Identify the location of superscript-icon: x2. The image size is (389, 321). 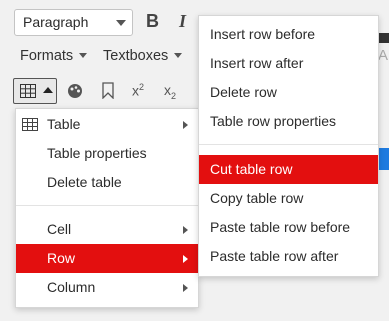
(138, 90).